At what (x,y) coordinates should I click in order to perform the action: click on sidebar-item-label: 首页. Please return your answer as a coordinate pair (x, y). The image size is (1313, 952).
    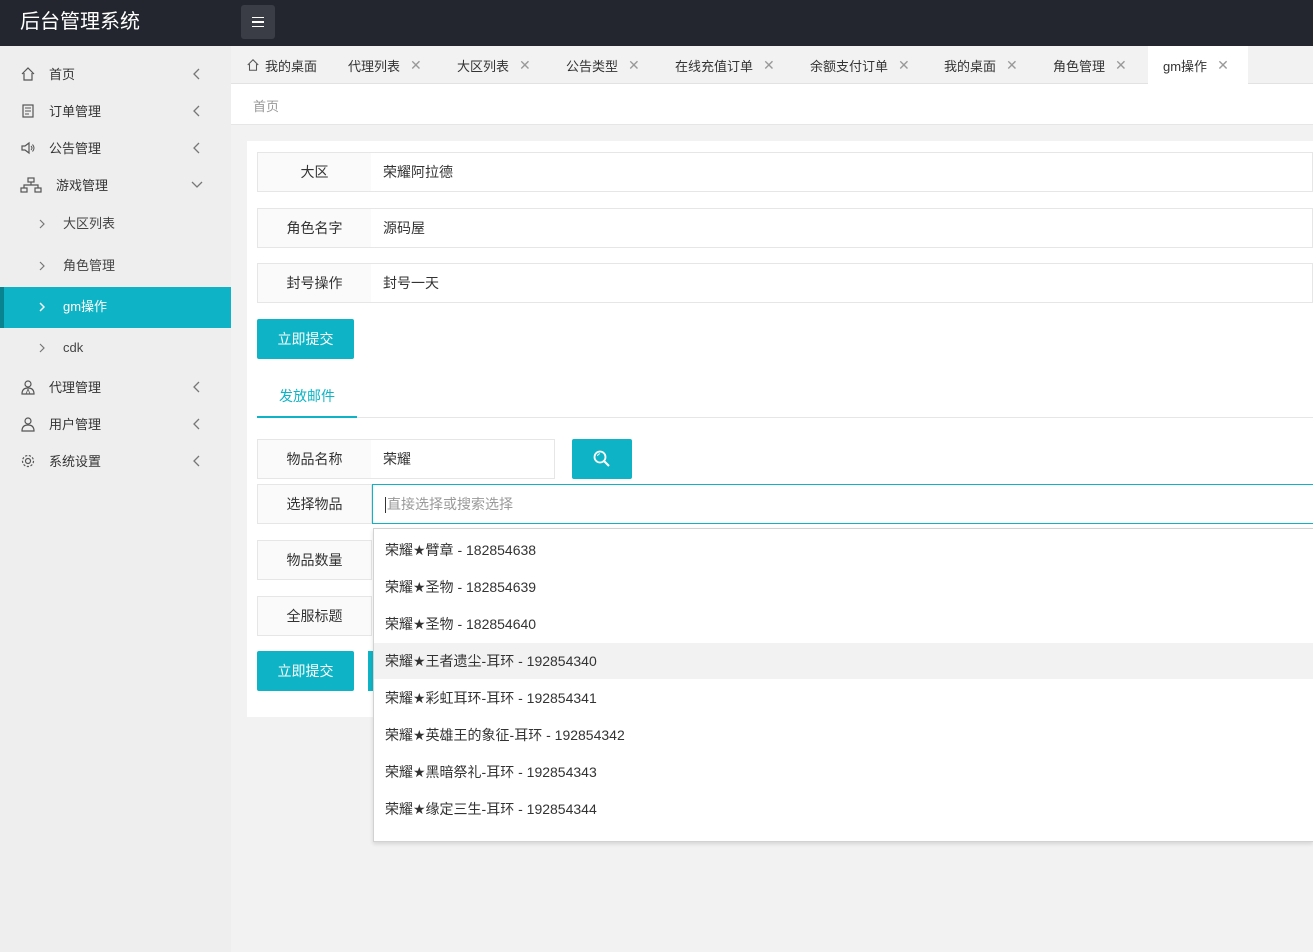
    Looking at the image, I should click on (62, 74).